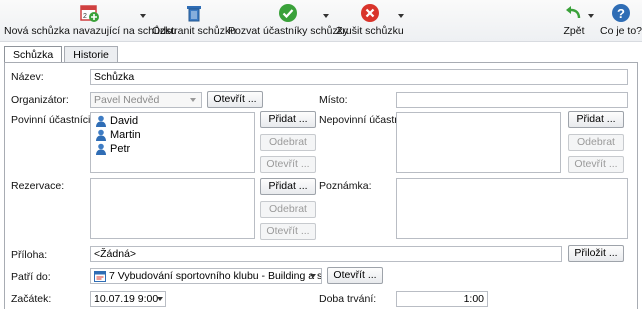 Image resolution: width=642 pixels, height=309 pixels. Describe the element at coordinates (621, 31) in the screenshot. I see `help-label: Co je to?` at that location.